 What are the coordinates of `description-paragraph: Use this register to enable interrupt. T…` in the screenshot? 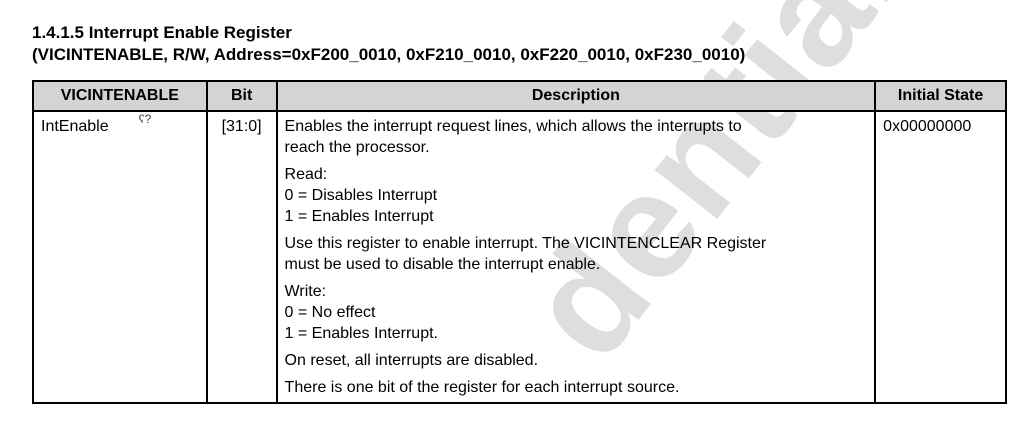 It's located at (576, 254).